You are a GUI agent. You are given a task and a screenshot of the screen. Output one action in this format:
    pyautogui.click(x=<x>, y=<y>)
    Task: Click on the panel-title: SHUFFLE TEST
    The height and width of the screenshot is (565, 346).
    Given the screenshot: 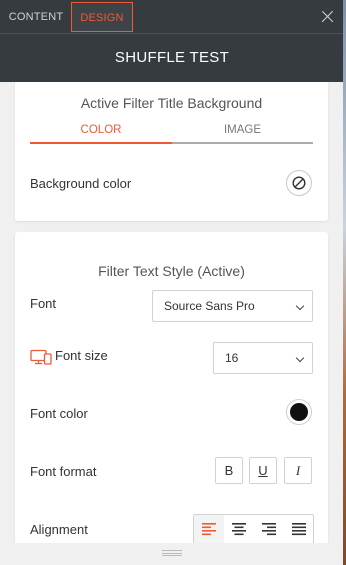 What is the action you would take?
    pyautogui.click(x=172, y=58)
    